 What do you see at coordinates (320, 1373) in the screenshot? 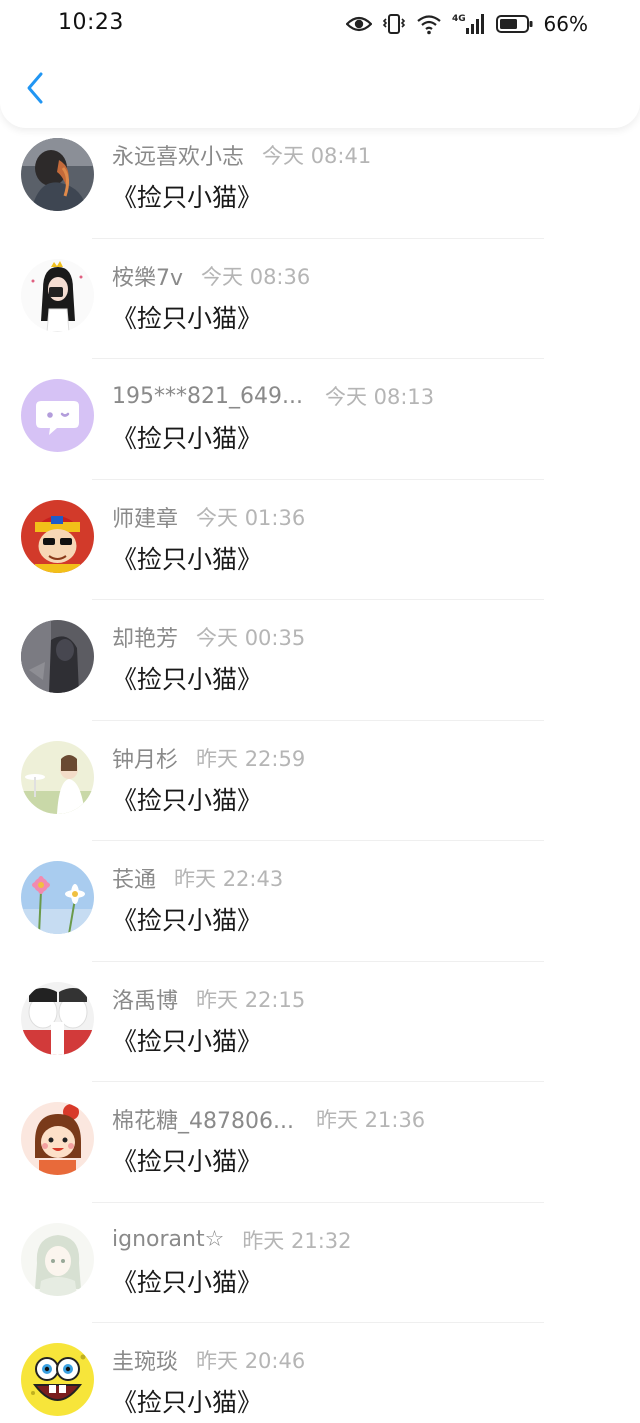
I see `list-item: 圭琬琰 昨天 20:46 《捡只小猫》` at bounding box center [320, 1373].